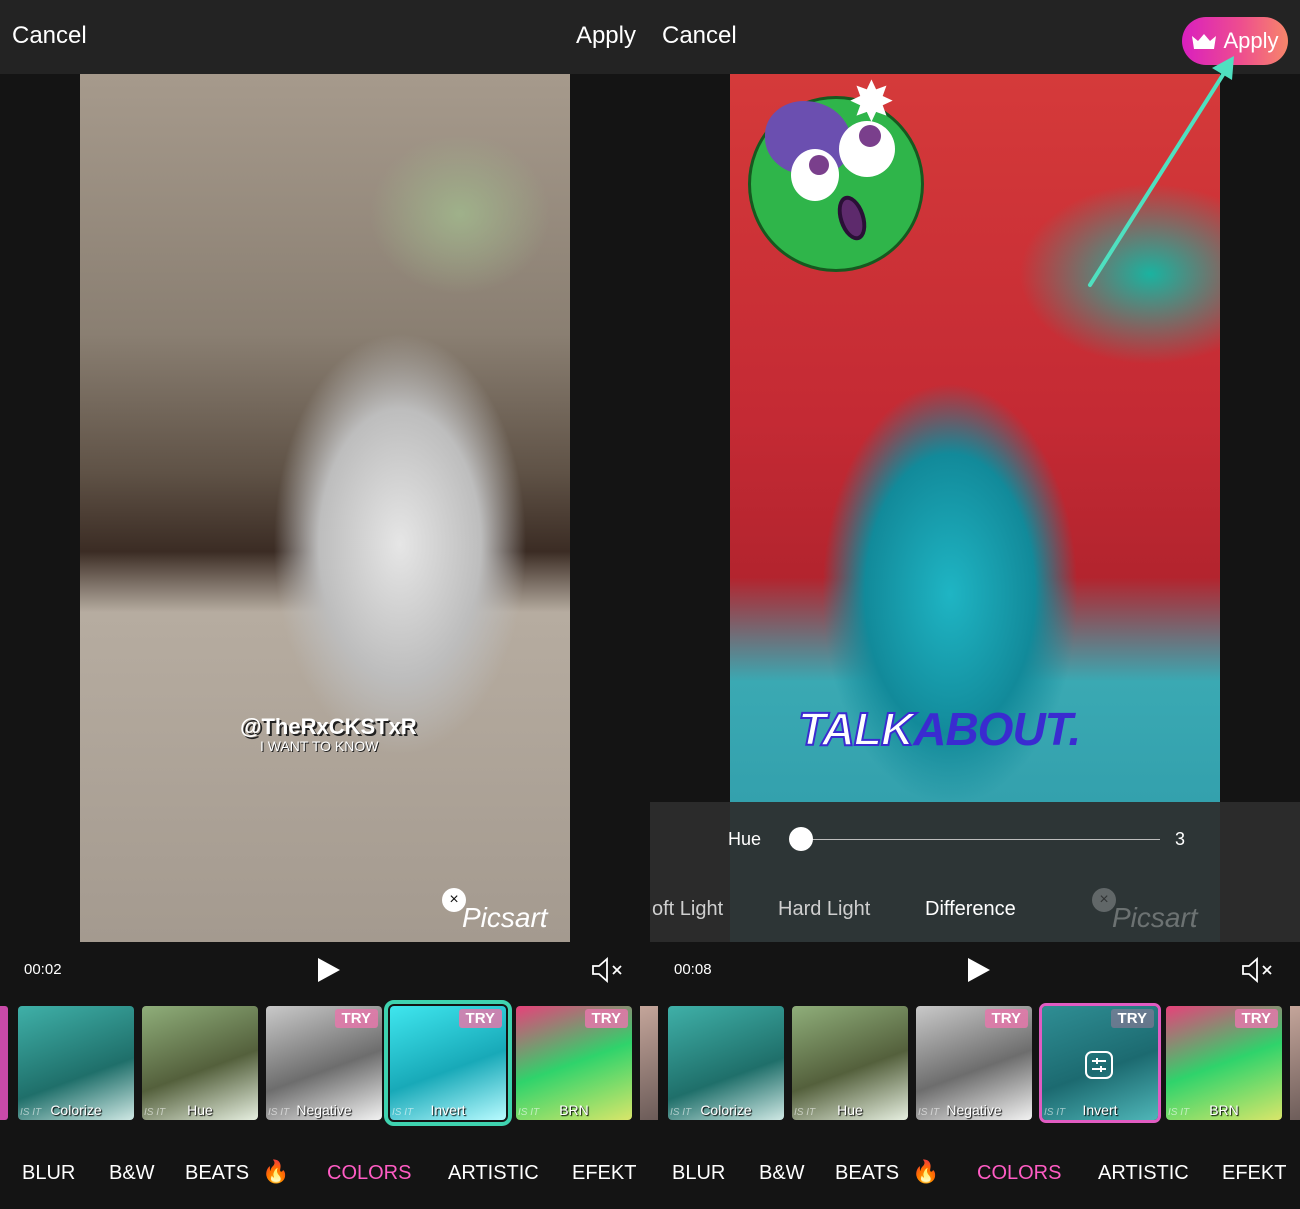 The height and width of the screenshot is (1209, 1300). What do you see at coordinates (871, 103) in the screenshot?
I see `burst-icon: ✸` at bounding box center [871, 103].